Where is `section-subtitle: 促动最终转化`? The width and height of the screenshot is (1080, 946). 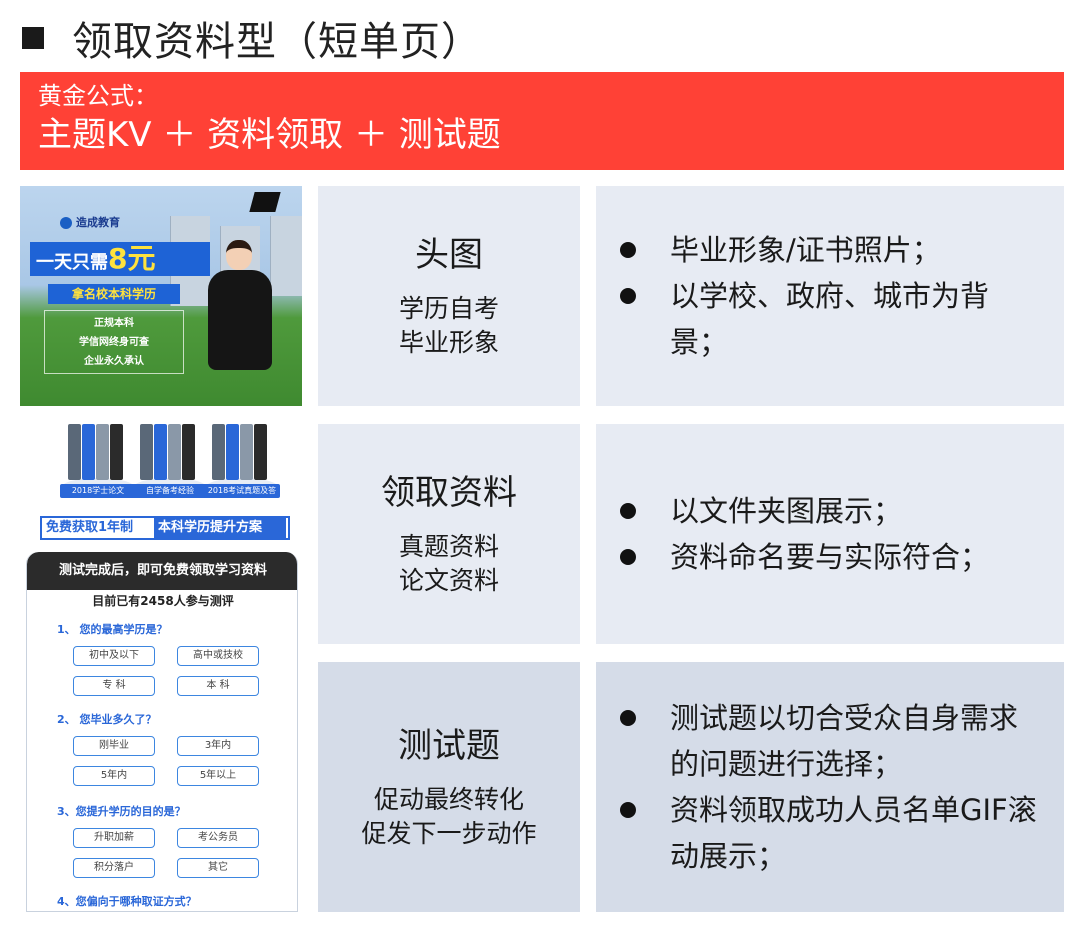 section-subtitle: 促动最终转化 is located at coordinates (448, 799).